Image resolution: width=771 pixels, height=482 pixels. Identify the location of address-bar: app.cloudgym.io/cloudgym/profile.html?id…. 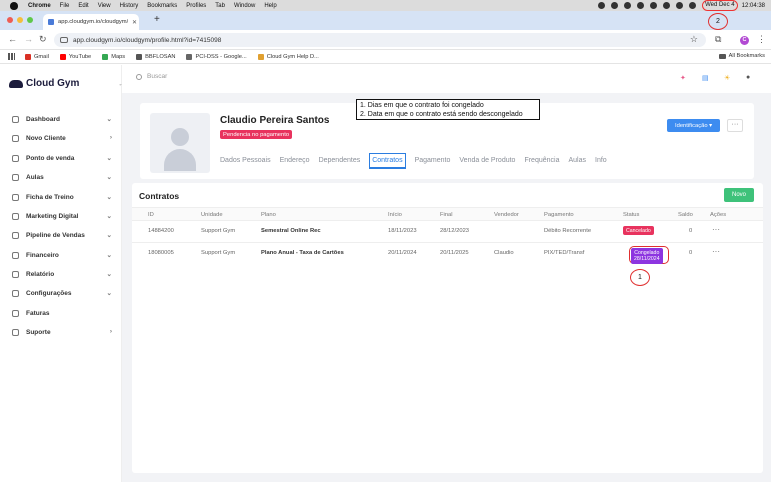
(380, 40).